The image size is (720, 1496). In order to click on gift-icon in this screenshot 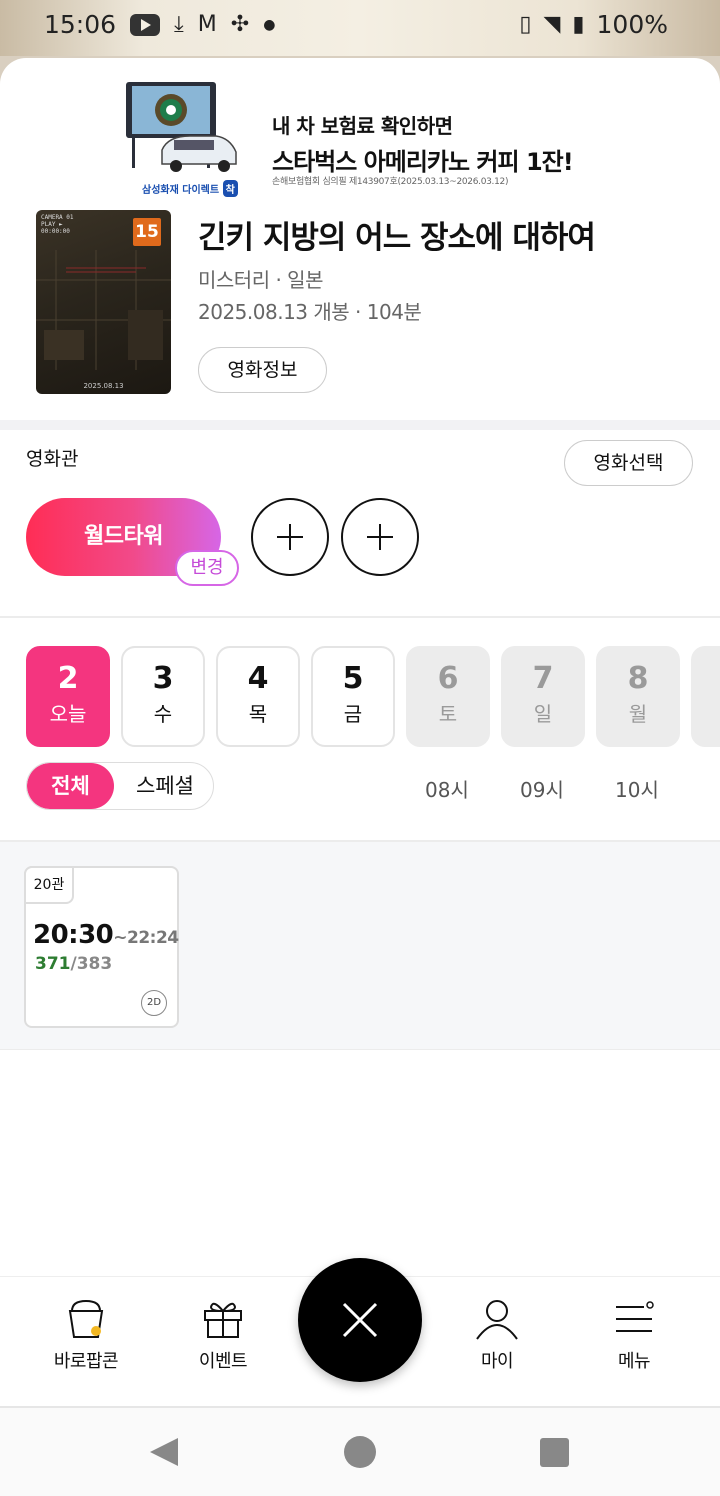, I will do `click(223, 1320)`.